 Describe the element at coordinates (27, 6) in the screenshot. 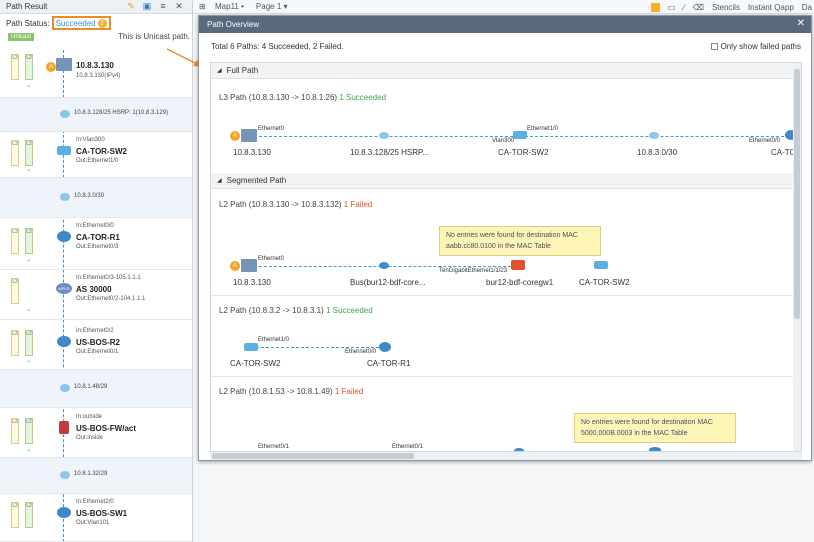

I see `panel-title: Path Result` at that location.